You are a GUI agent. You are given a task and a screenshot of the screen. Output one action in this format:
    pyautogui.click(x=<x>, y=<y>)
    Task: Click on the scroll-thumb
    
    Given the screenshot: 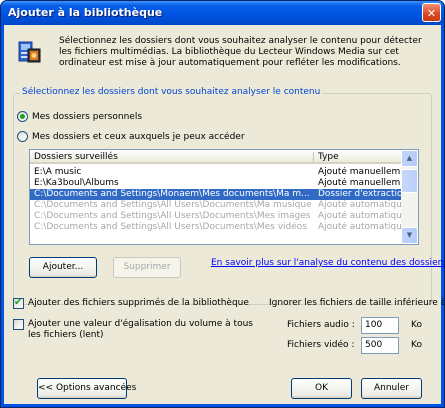 What is the action you would take?
    pyautogui.click(x=409, y=181)
    